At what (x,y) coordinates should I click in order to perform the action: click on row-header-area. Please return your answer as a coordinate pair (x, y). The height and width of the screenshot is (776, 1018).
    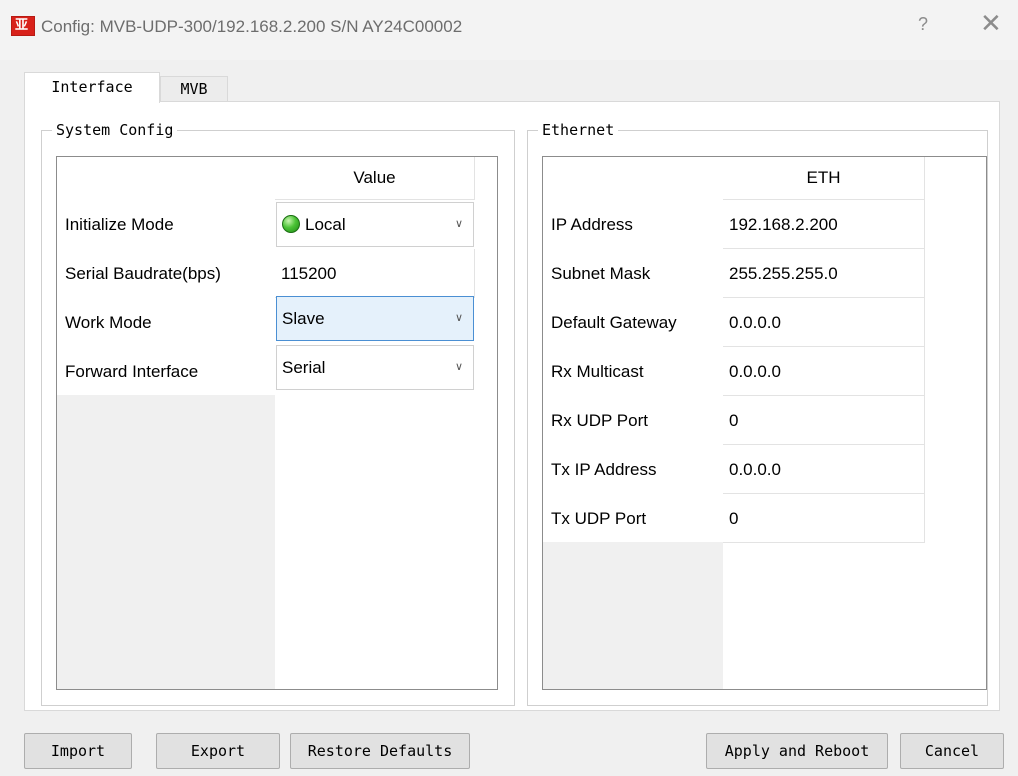
    Looking at the image, I should click on (633, 615).